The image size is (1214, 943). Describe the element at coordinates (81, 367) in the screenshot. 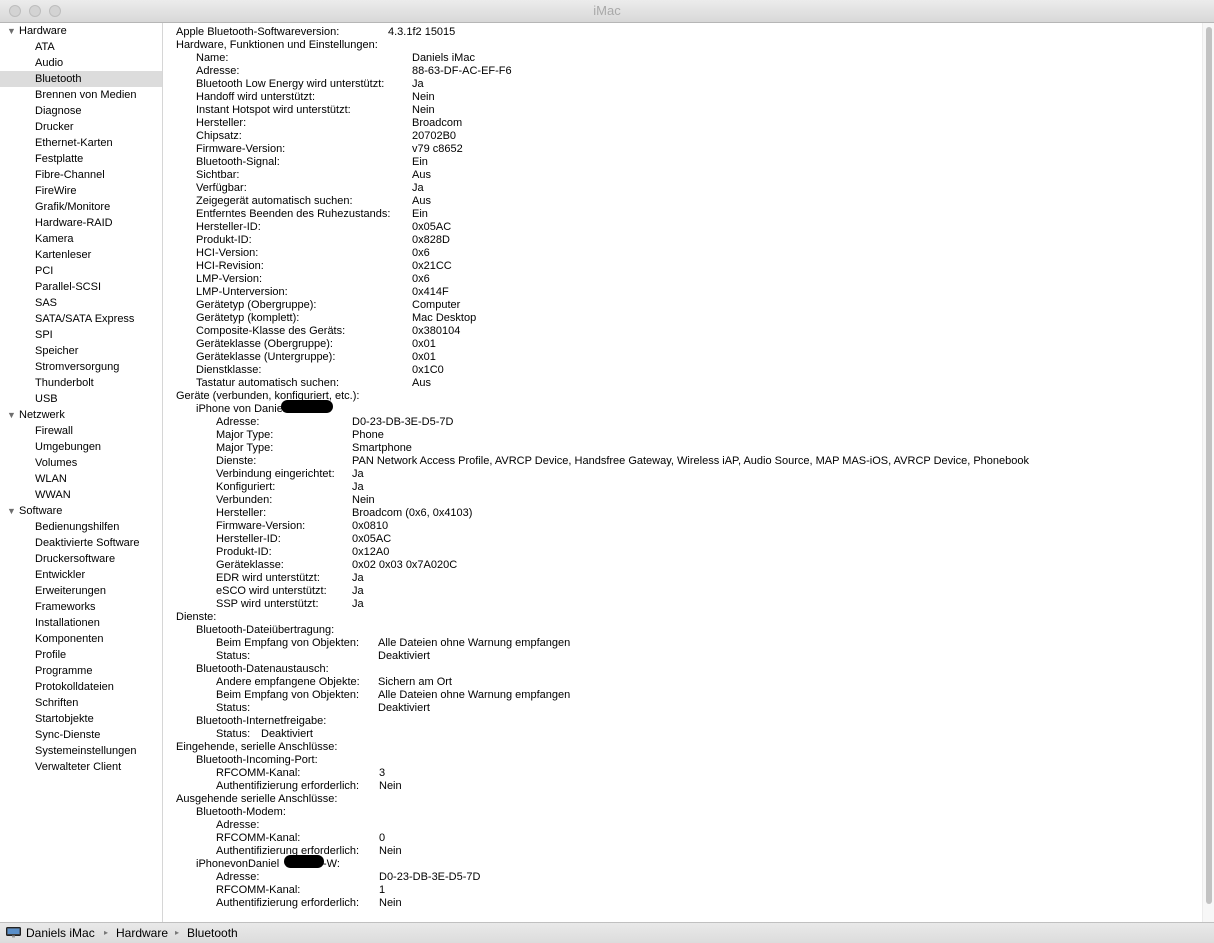

I see `sidebar-item-stromversorgung: Stromversorgung` at that location.